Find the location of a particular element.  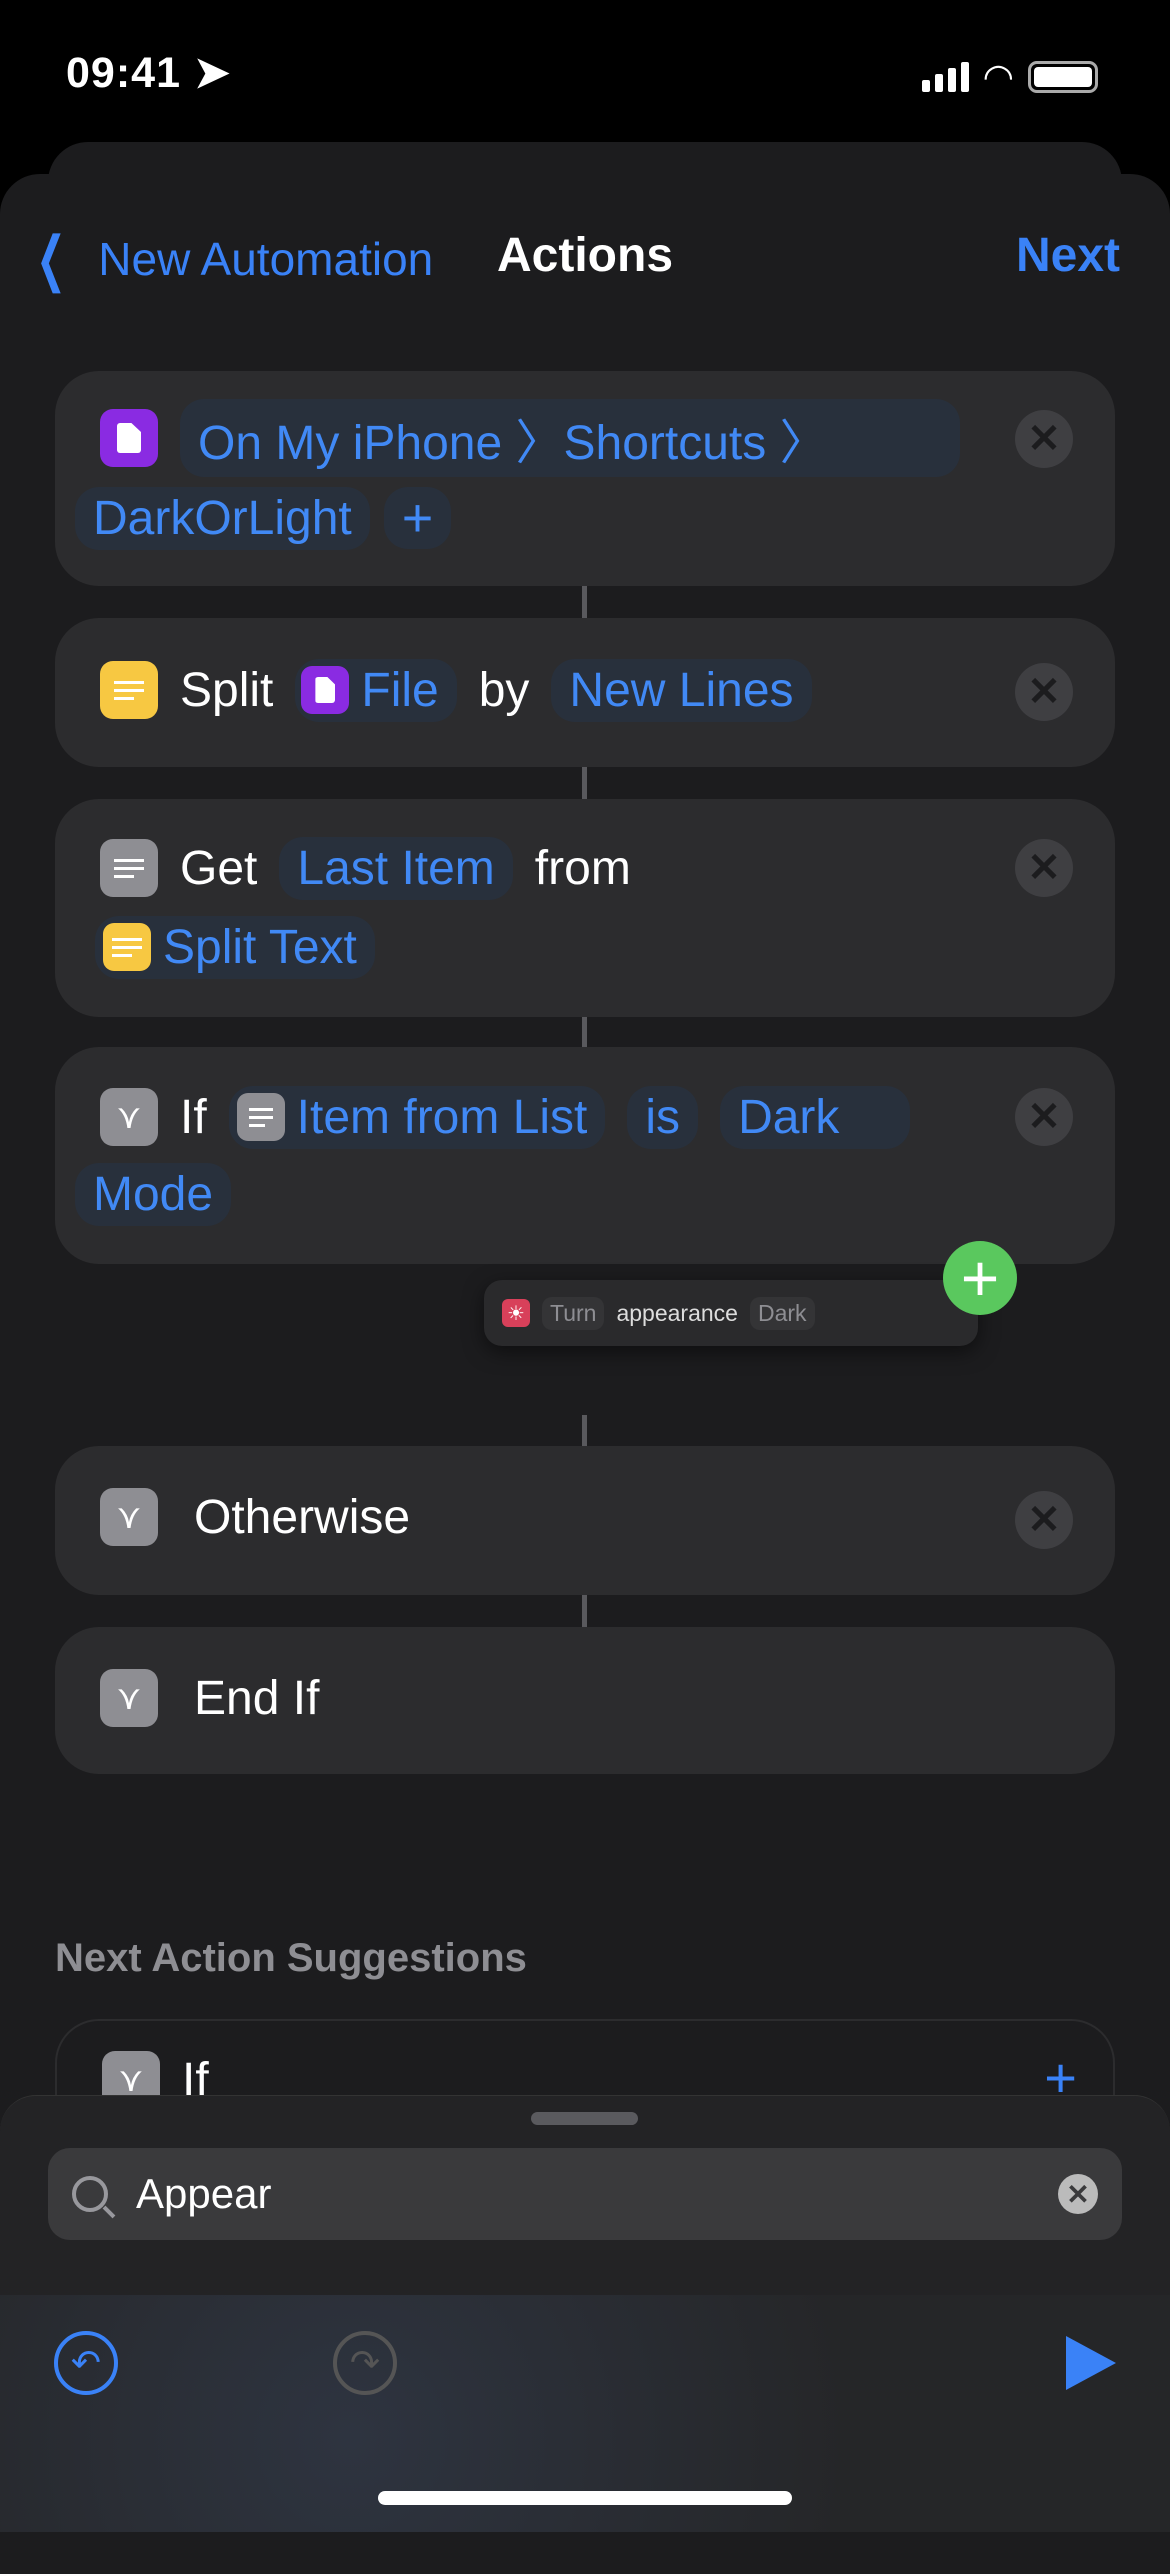

action-text: by is located at coordinates (504, 690).